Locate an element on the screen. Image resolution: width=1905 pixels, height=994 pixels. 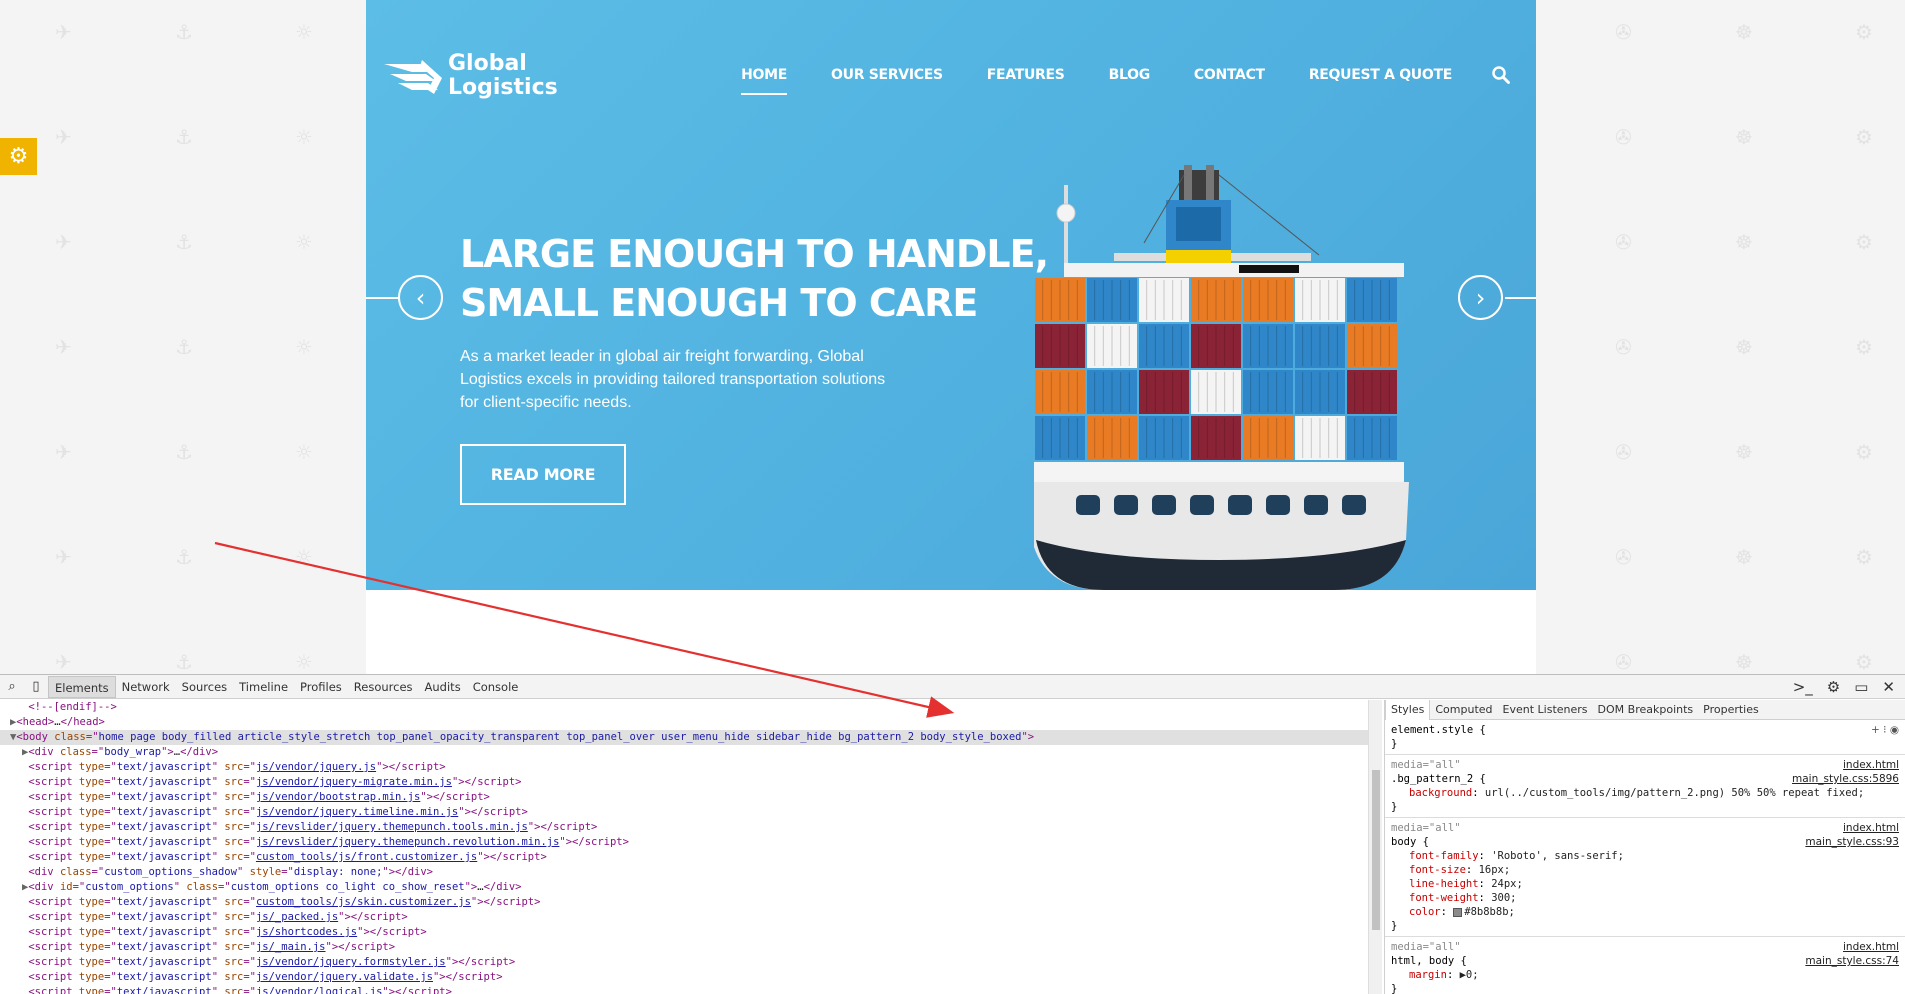
nav-features: FEATURES is located at coordinates (1026, 75).